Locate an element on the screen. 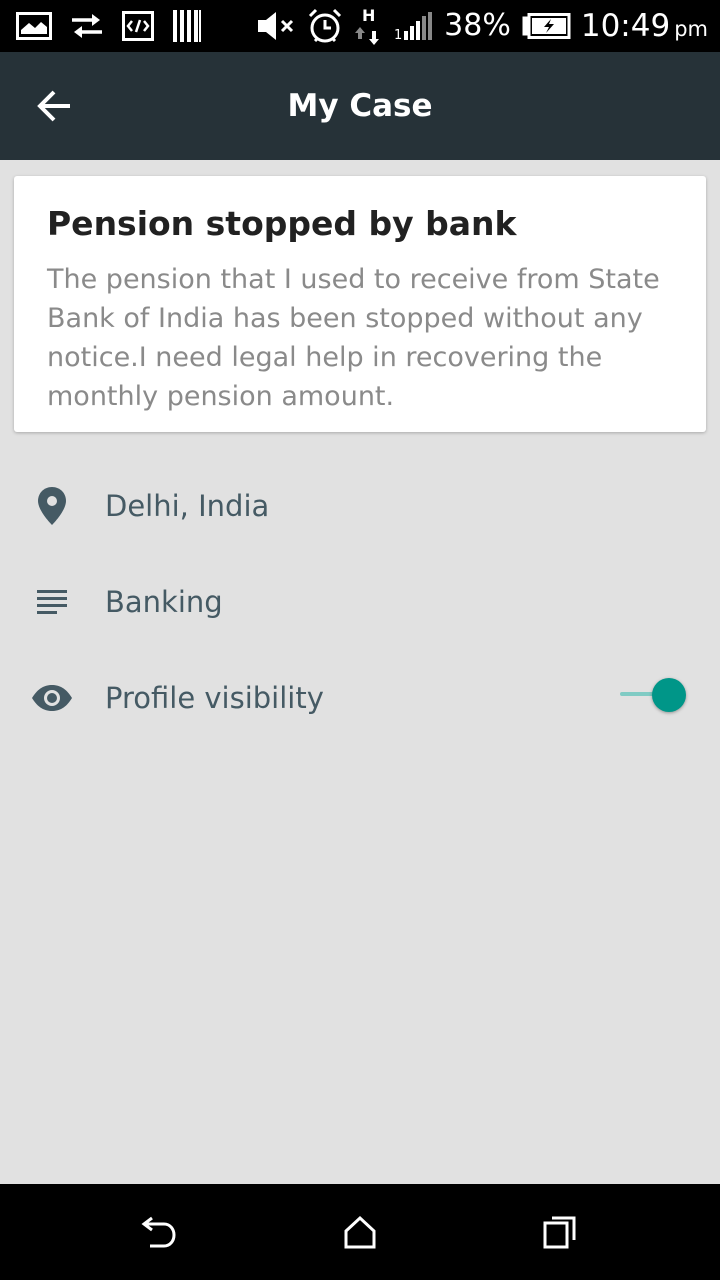 Image resolution: width=720 pixels, height=1280 pixels. nav-back-button is located at coordinates (160, 1232).